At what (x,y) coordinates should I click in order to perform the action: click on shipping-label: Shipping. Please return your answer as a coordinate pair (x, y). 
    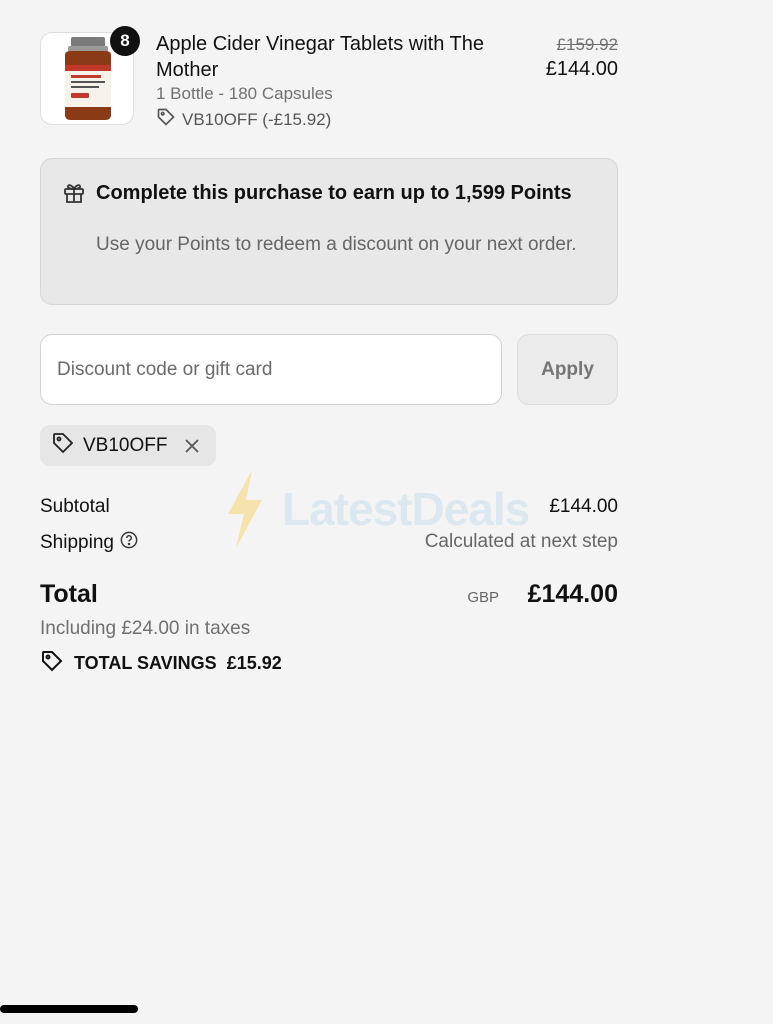
    Looking at the image, I should click on (77, 542).